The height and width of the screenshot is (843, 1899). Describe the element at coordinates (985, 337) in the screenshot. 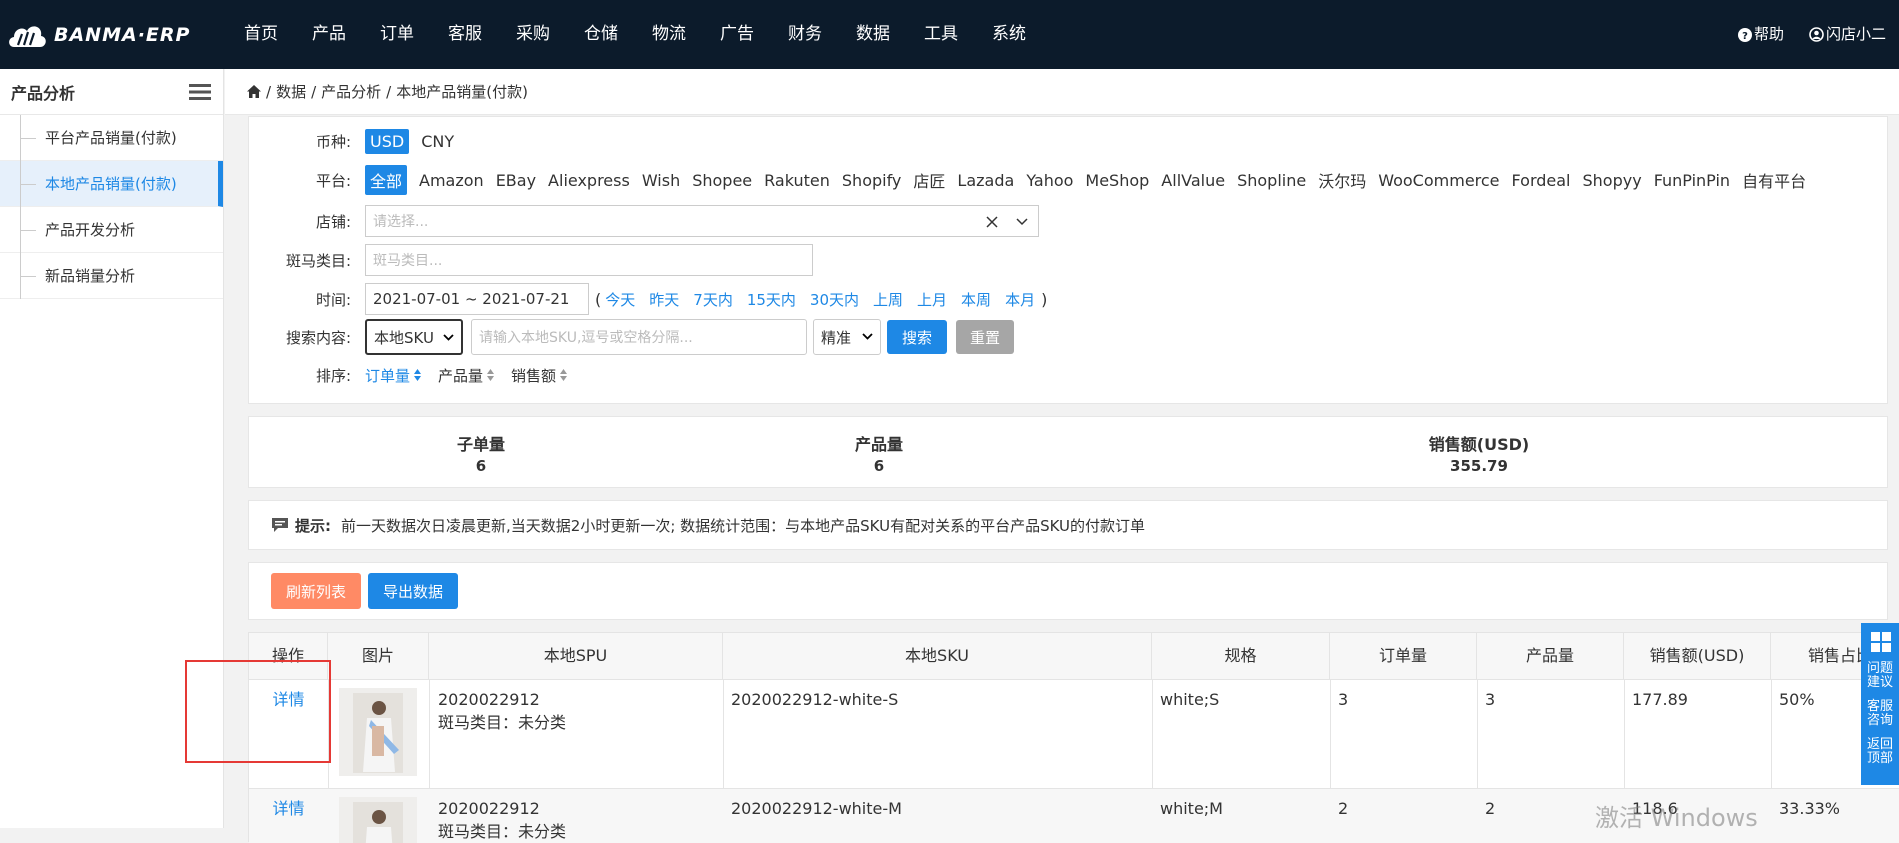

I see `reset-button: 重置` at that location.